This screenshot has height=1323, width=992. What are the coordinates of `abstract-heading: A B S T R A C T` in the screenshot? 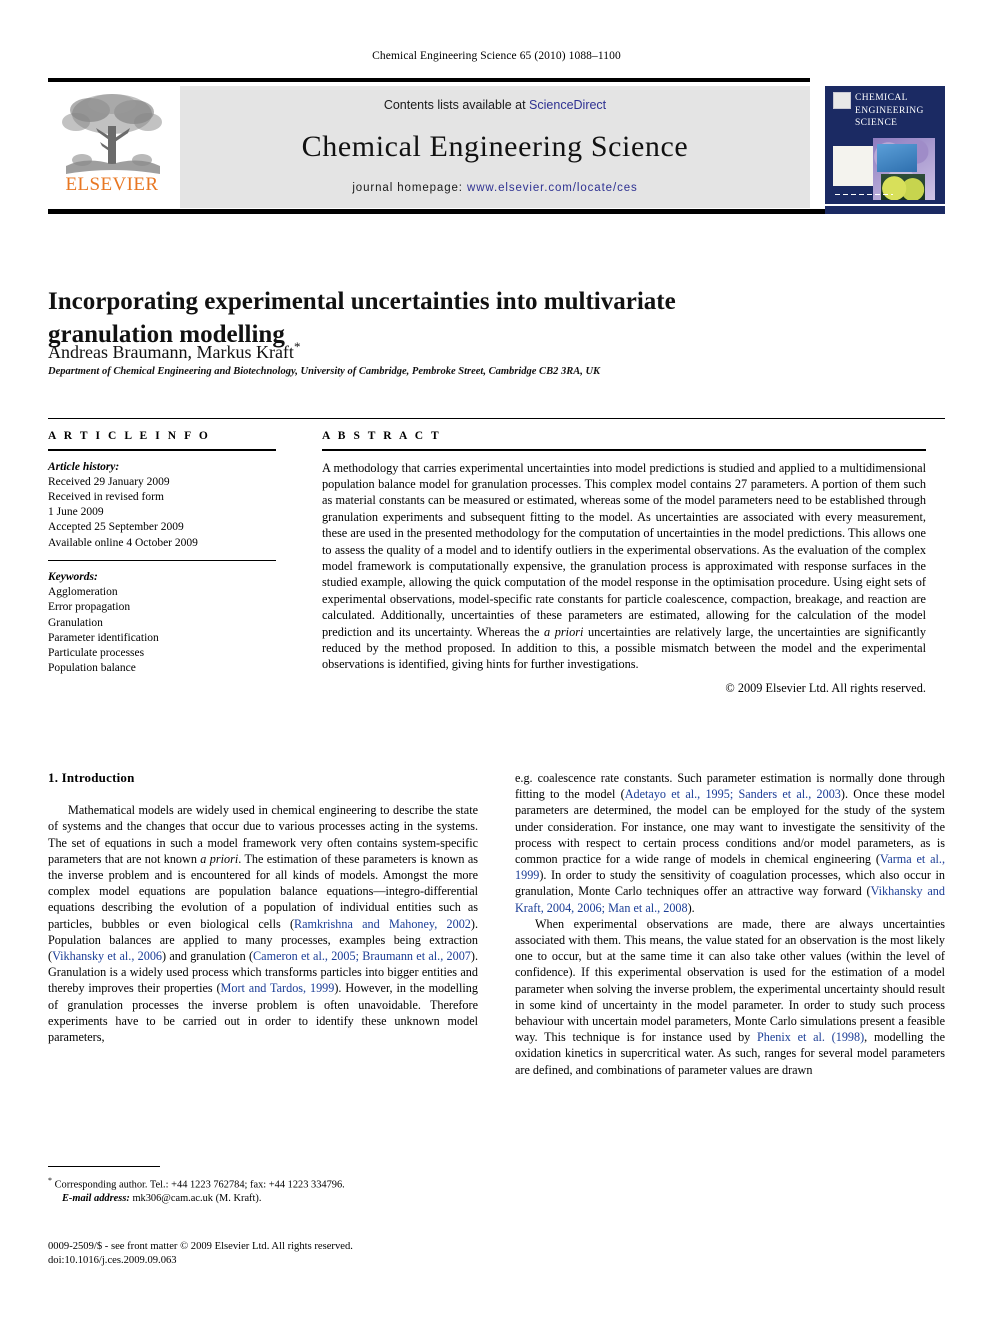 It's located at (382, 436).